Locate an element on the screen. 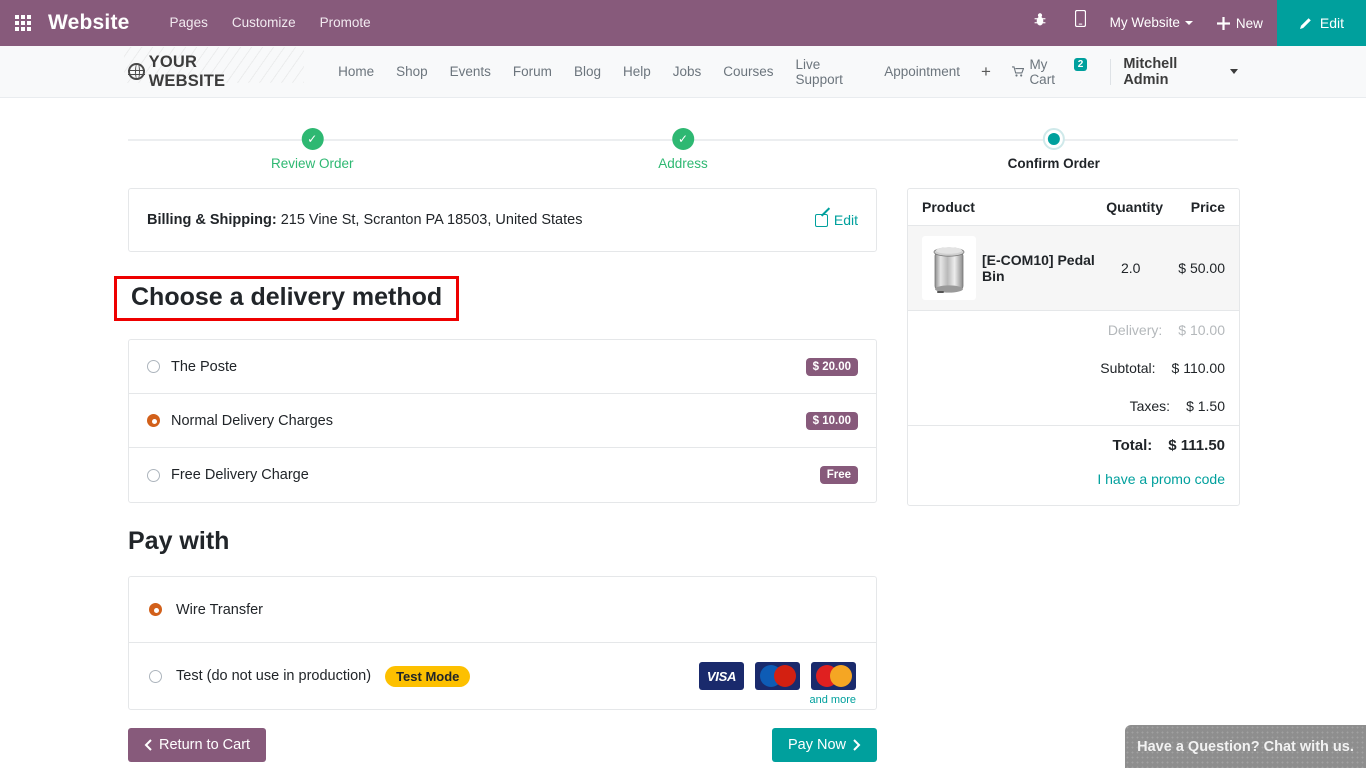 Image resolution: width=1366 pixels, height=768 pixels. new-label: New is located at coordinates (1249, 23).